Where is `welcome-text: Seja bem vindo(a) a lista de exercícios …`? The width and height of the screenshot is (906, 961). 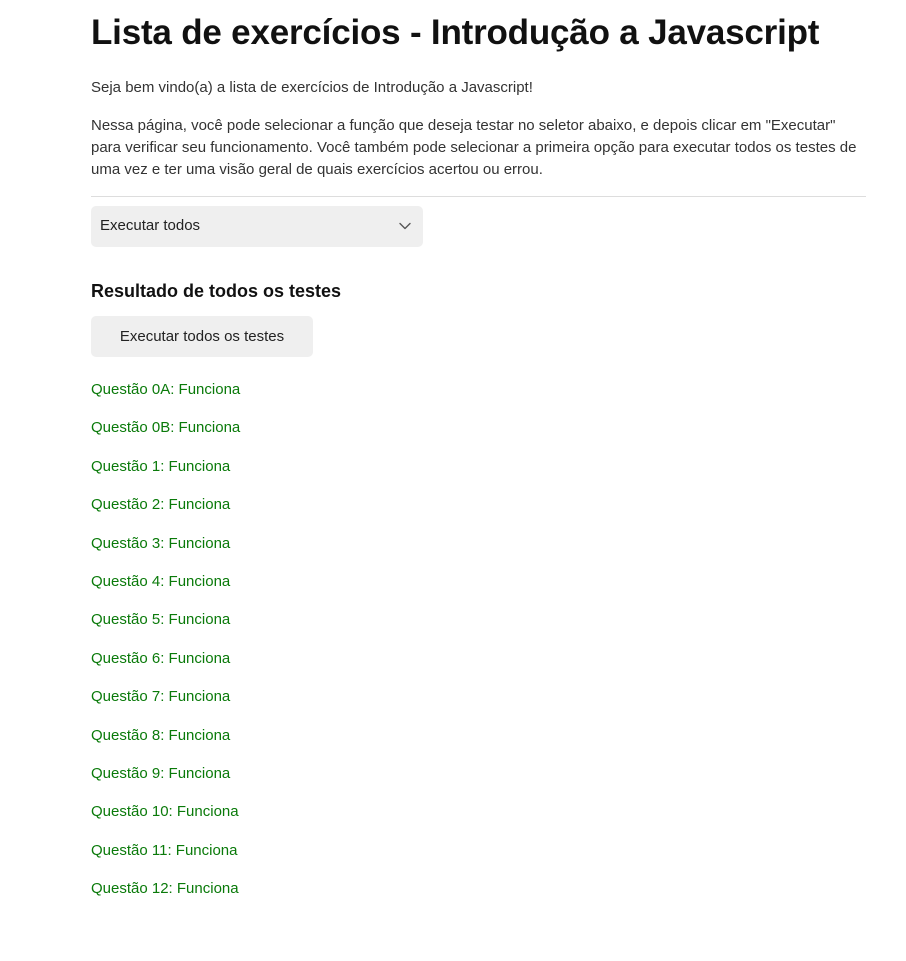 welcome-text: Seja bem vindo(a) a lista de exercícios … is located at coordinates (312, 87).